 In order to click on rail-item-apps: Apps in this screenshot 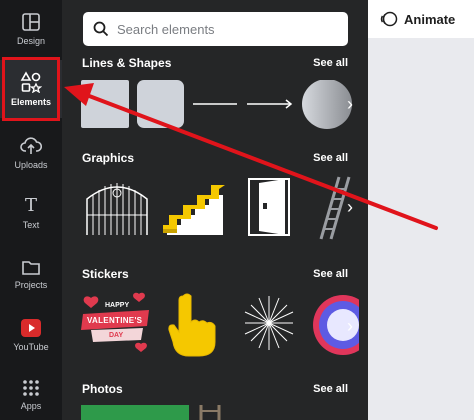, I will do `click(31, 393)`.